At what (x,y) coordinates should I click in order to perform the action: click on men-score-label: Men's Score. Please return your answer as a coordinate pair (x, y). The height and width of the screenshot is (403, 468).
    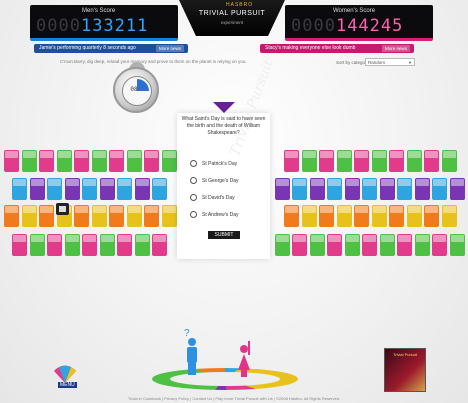
    Looking at the image, I should click on (99, 11).